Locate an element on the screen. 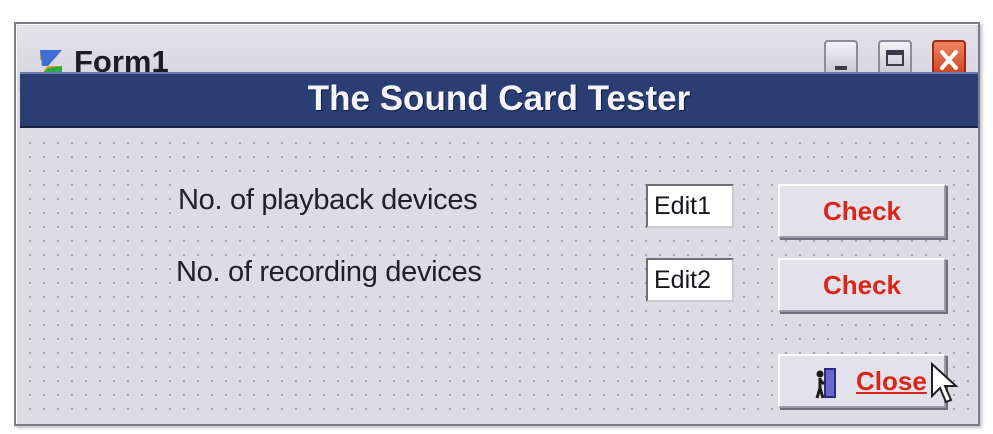  check-recording-label: Check is located at coordinates (862, 285).